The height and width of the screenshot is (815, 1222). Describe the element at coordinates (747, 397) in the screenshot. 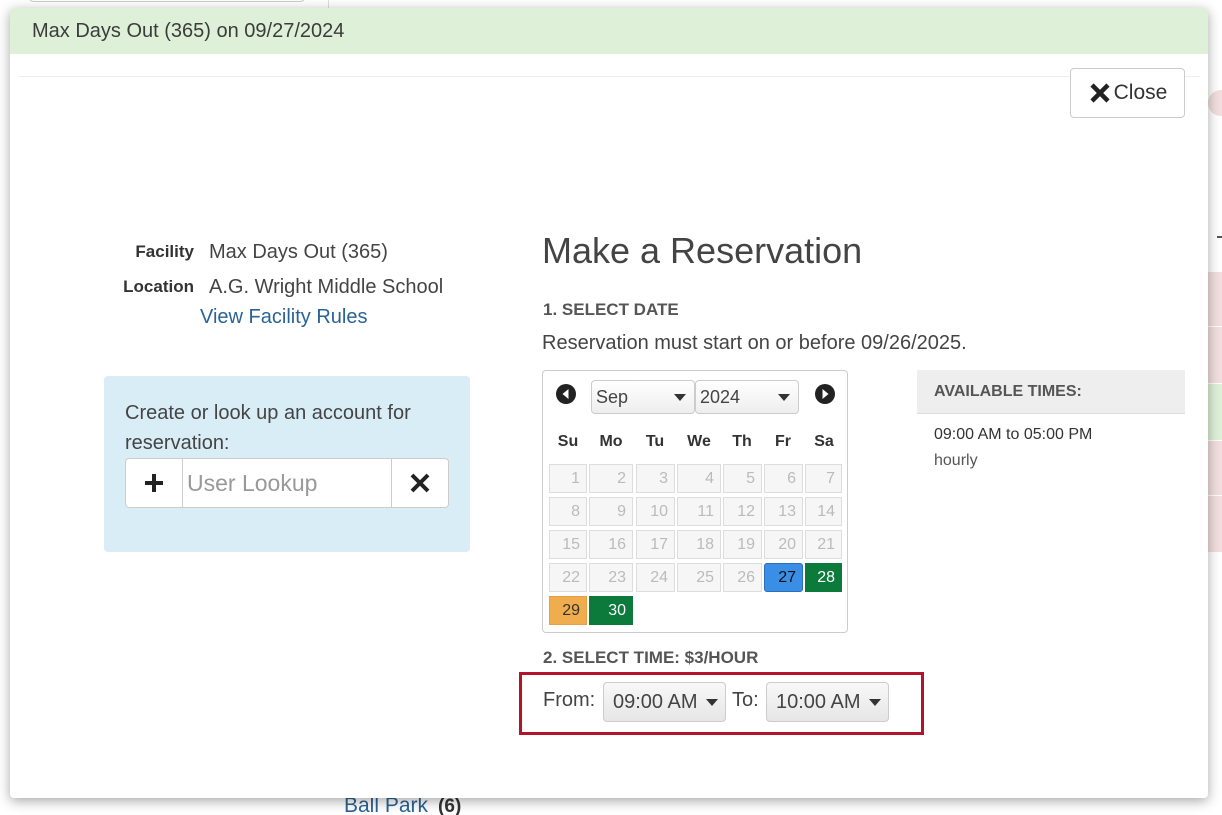

I see `year-select: 2024` at that location.